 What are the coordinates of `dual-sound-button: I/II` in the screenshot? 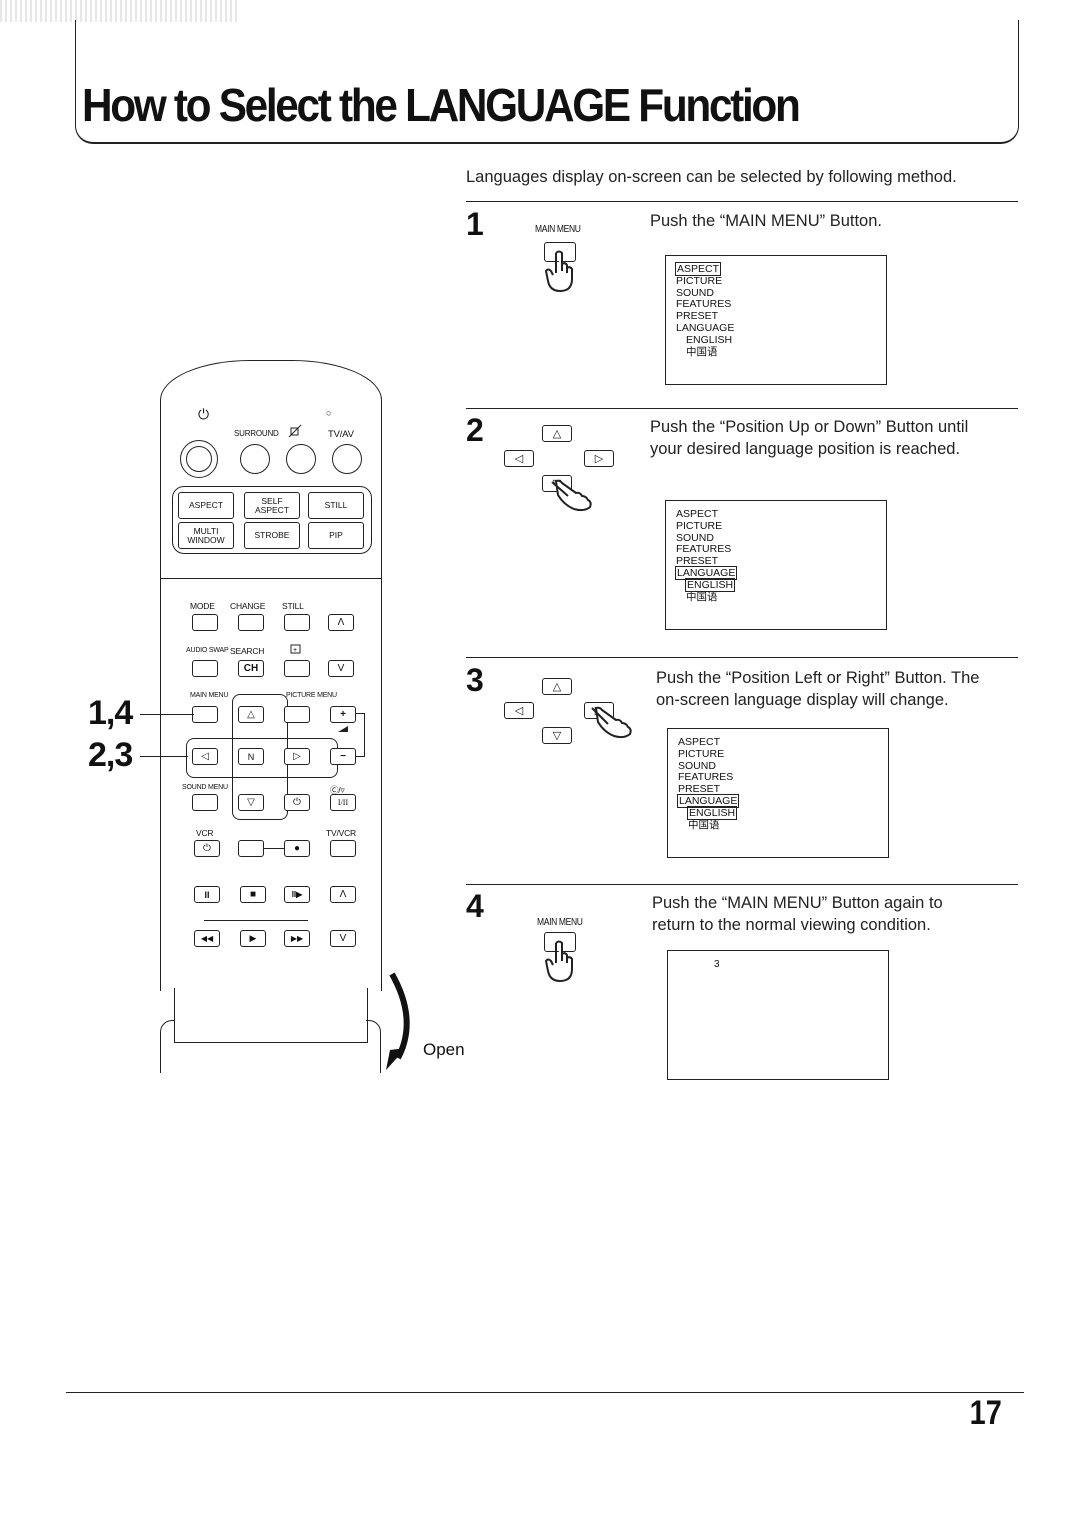 It's located at (343, 802).